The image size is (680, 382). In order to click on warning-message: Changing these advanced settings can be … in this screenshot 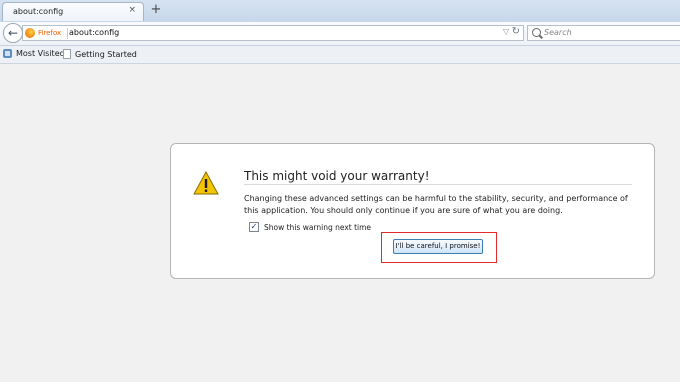, I will do `click(436, 204)`.